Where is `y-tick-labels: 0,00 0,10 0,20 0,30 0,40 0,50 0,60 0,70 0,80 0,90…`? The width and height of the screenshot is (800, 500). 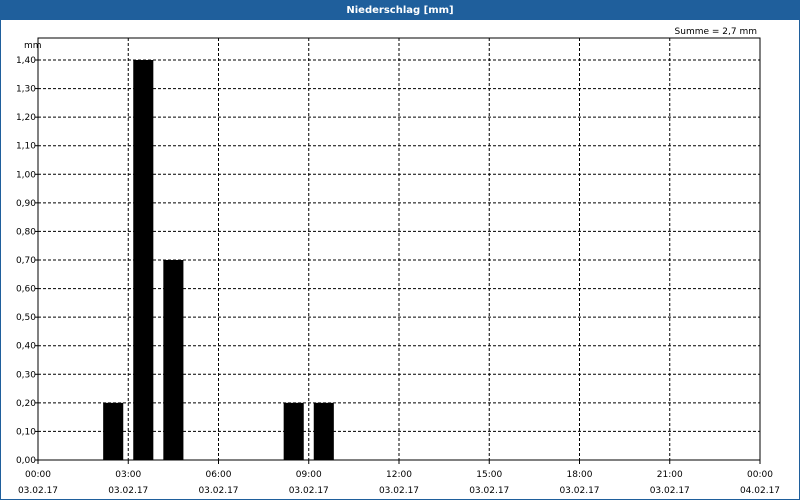 y-tick-labels: 0,00 0,10 0,20 0,30 0,40 0,50 0,60 0,70 0,80 0,90… is located at coordinates (27, 261).